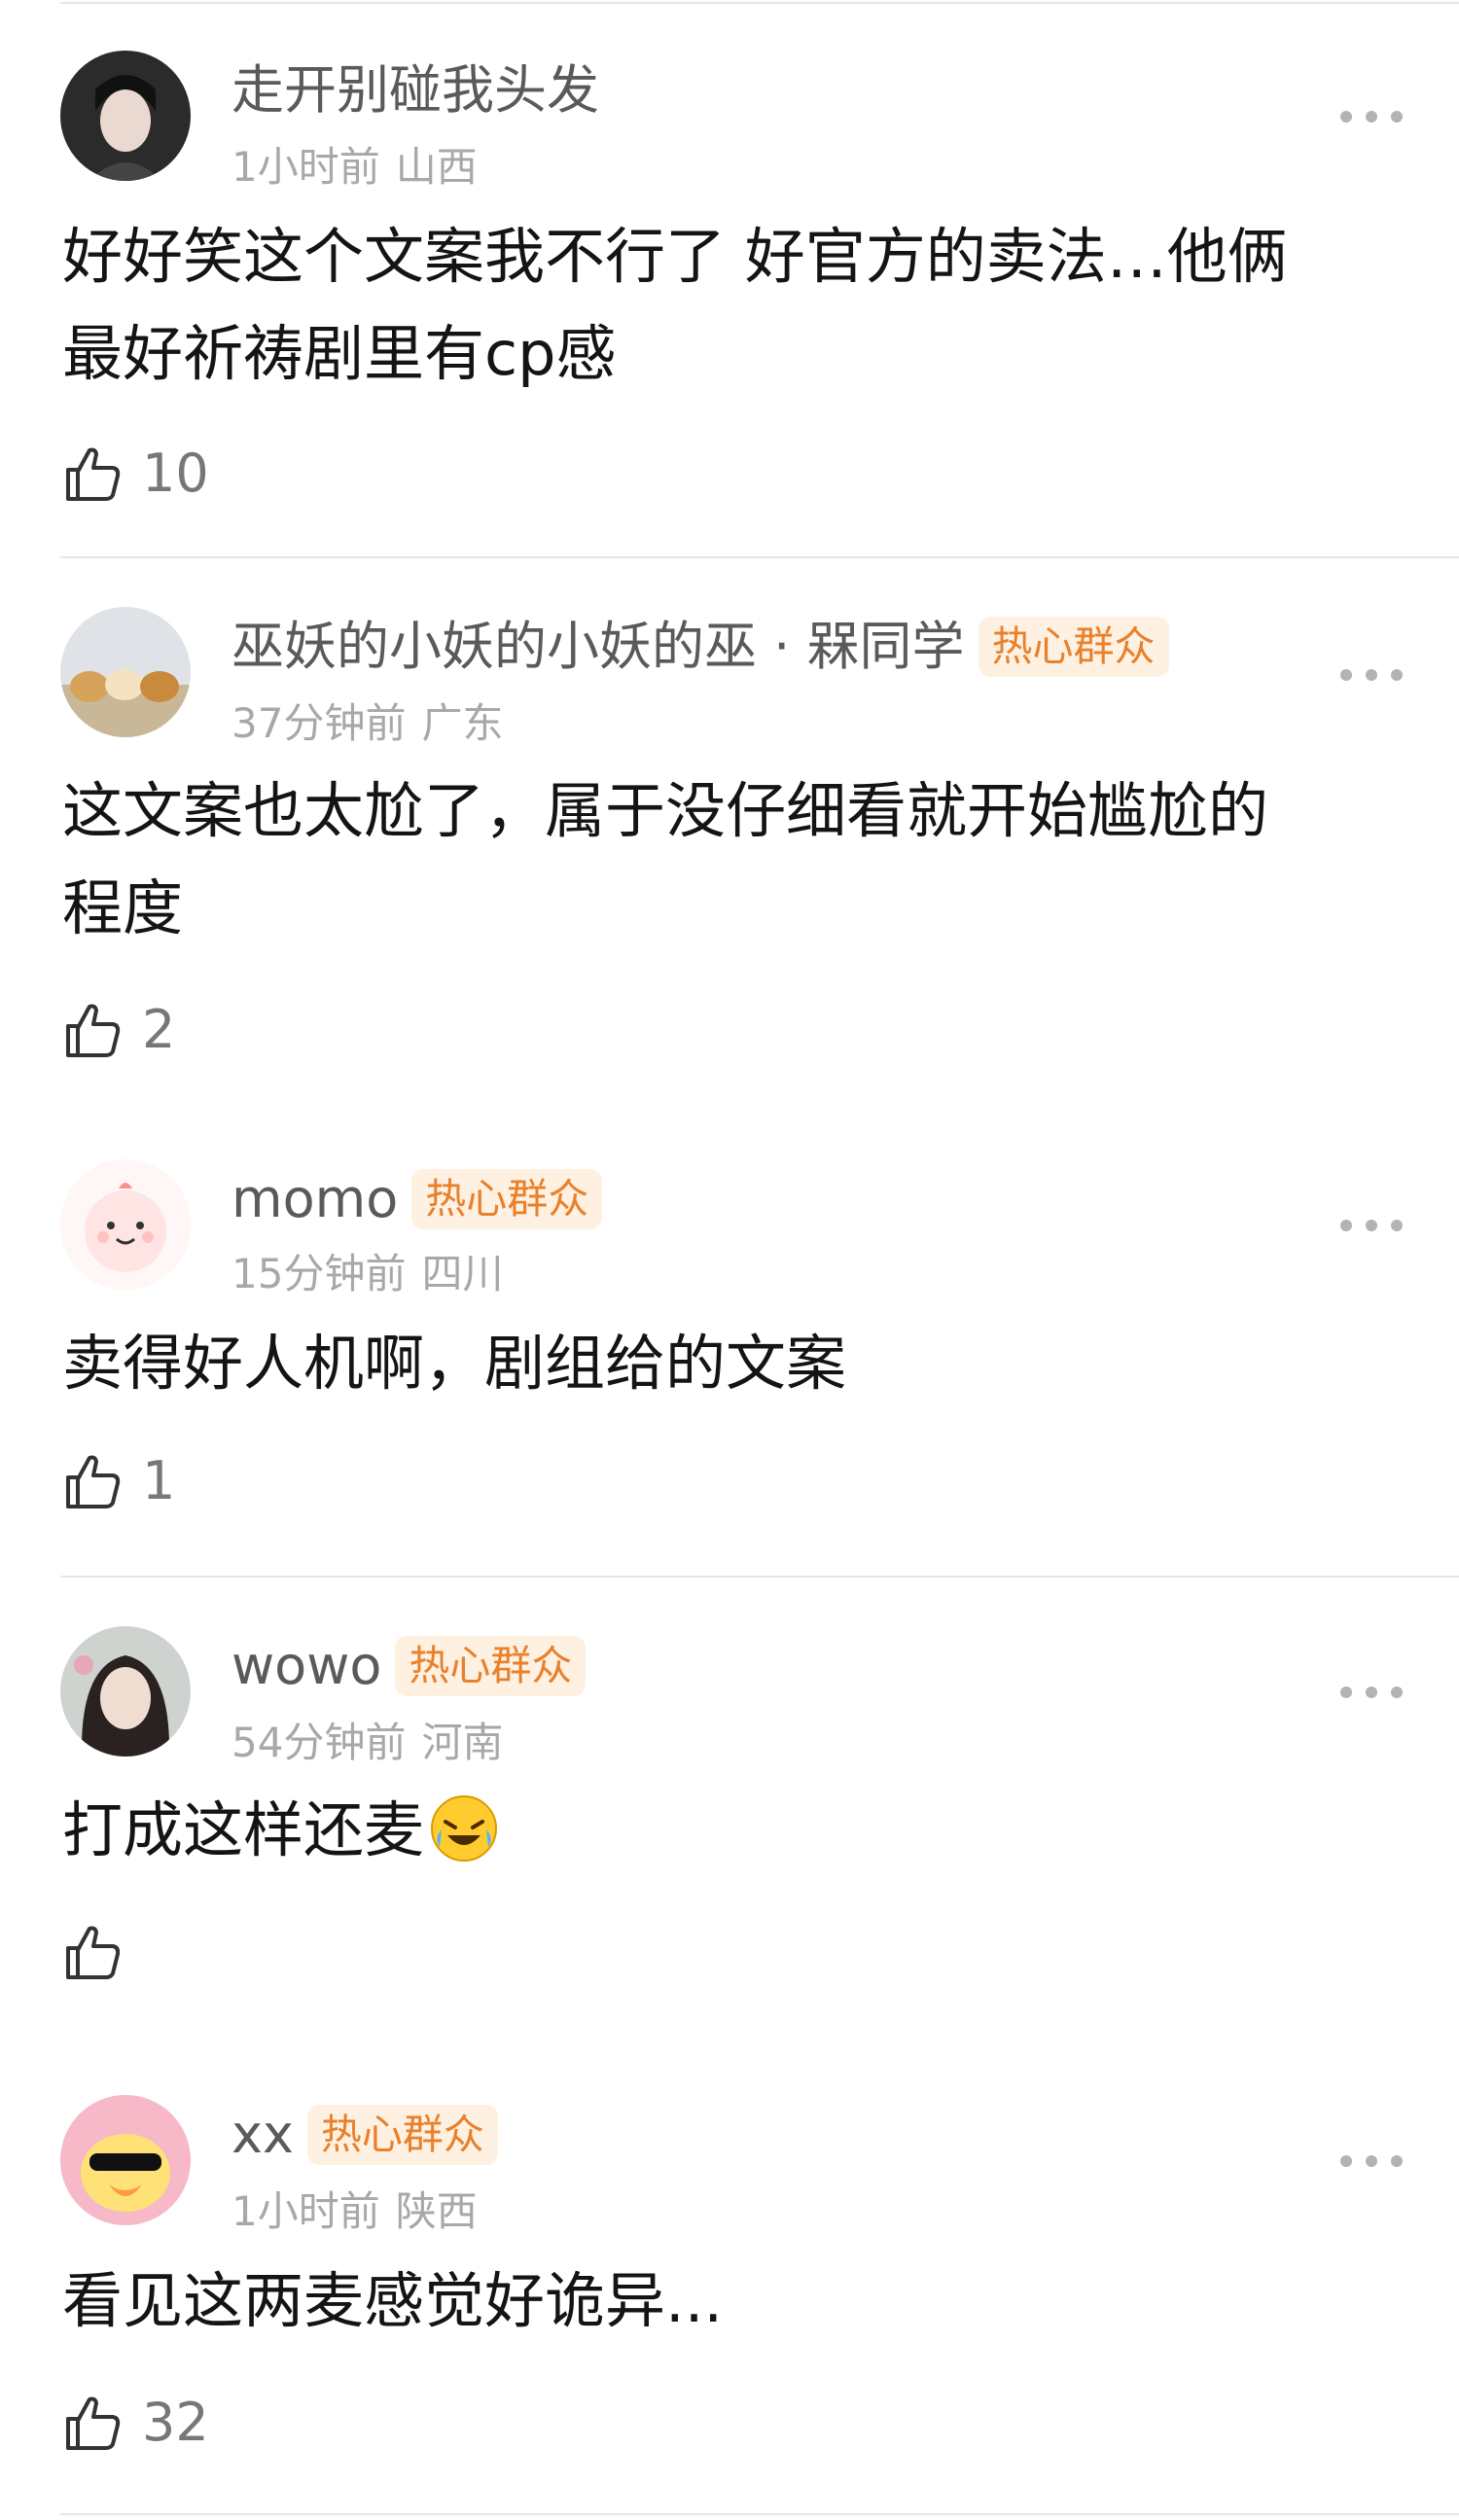 The width and height of the screenshot is (1459, 2520). What do you see at coordinates (675, 256) in the screenshot?
I see `comment-text-line: 好好笑这个文案我不行了 好官方的卖法…他俩` at bounding box center [675, 256].